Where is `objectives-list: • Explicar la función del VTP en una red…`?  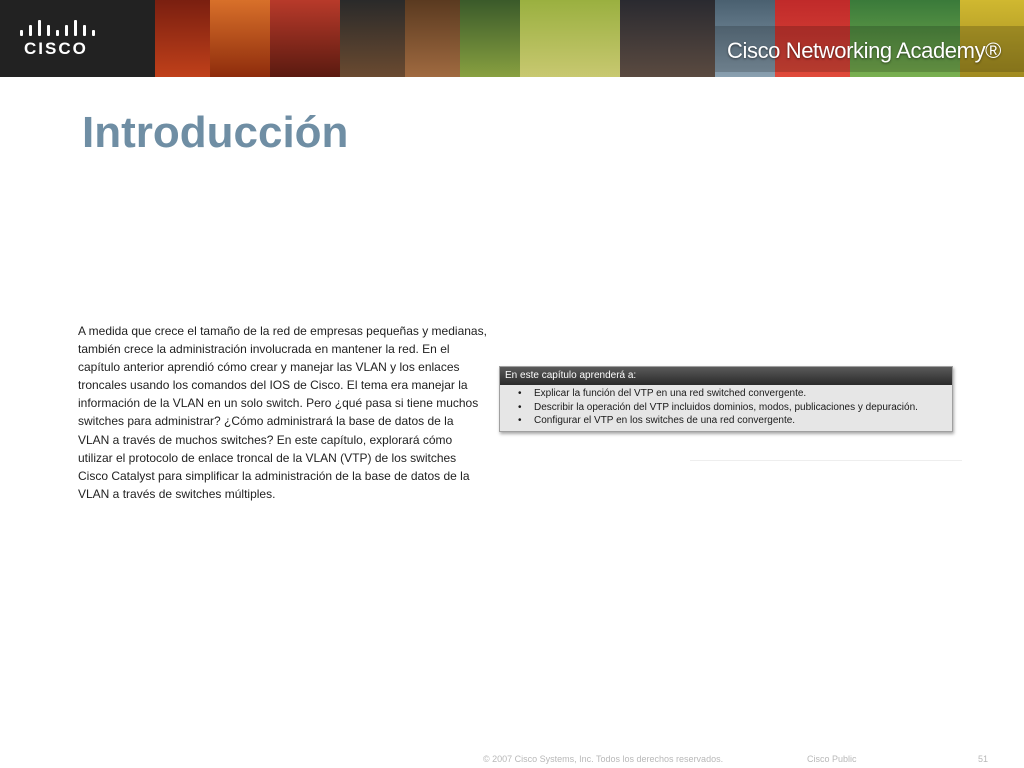
objectives-list: • Explicar la función del VTP en una red… is located at coordinates (726, 407).